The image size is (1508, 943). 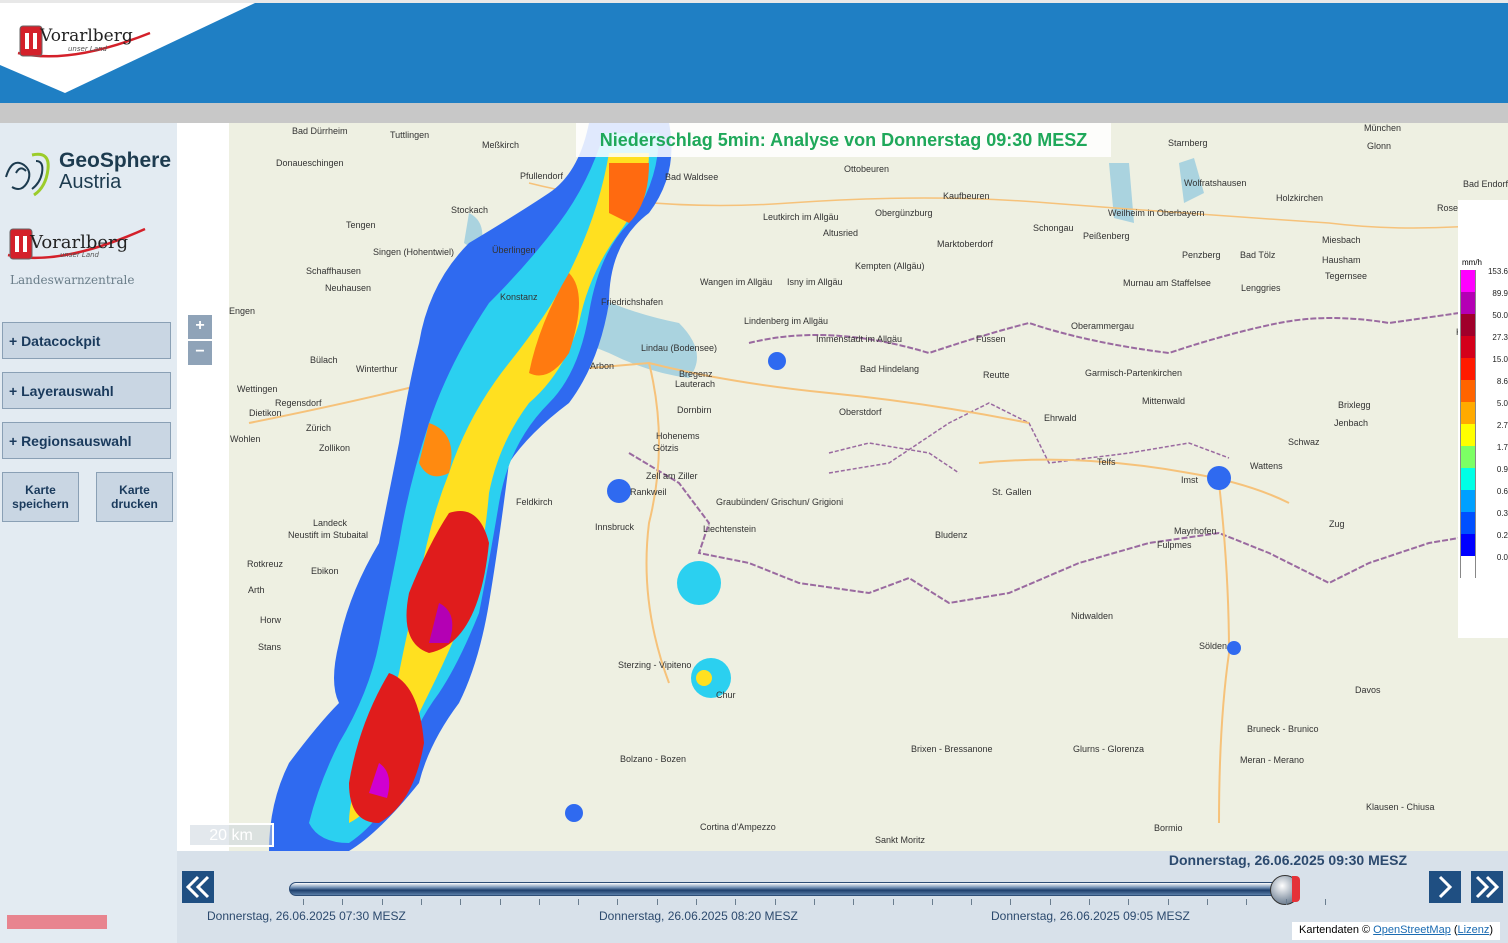 I want to click on chevron-right-icon, so click(x=1445, y=887).